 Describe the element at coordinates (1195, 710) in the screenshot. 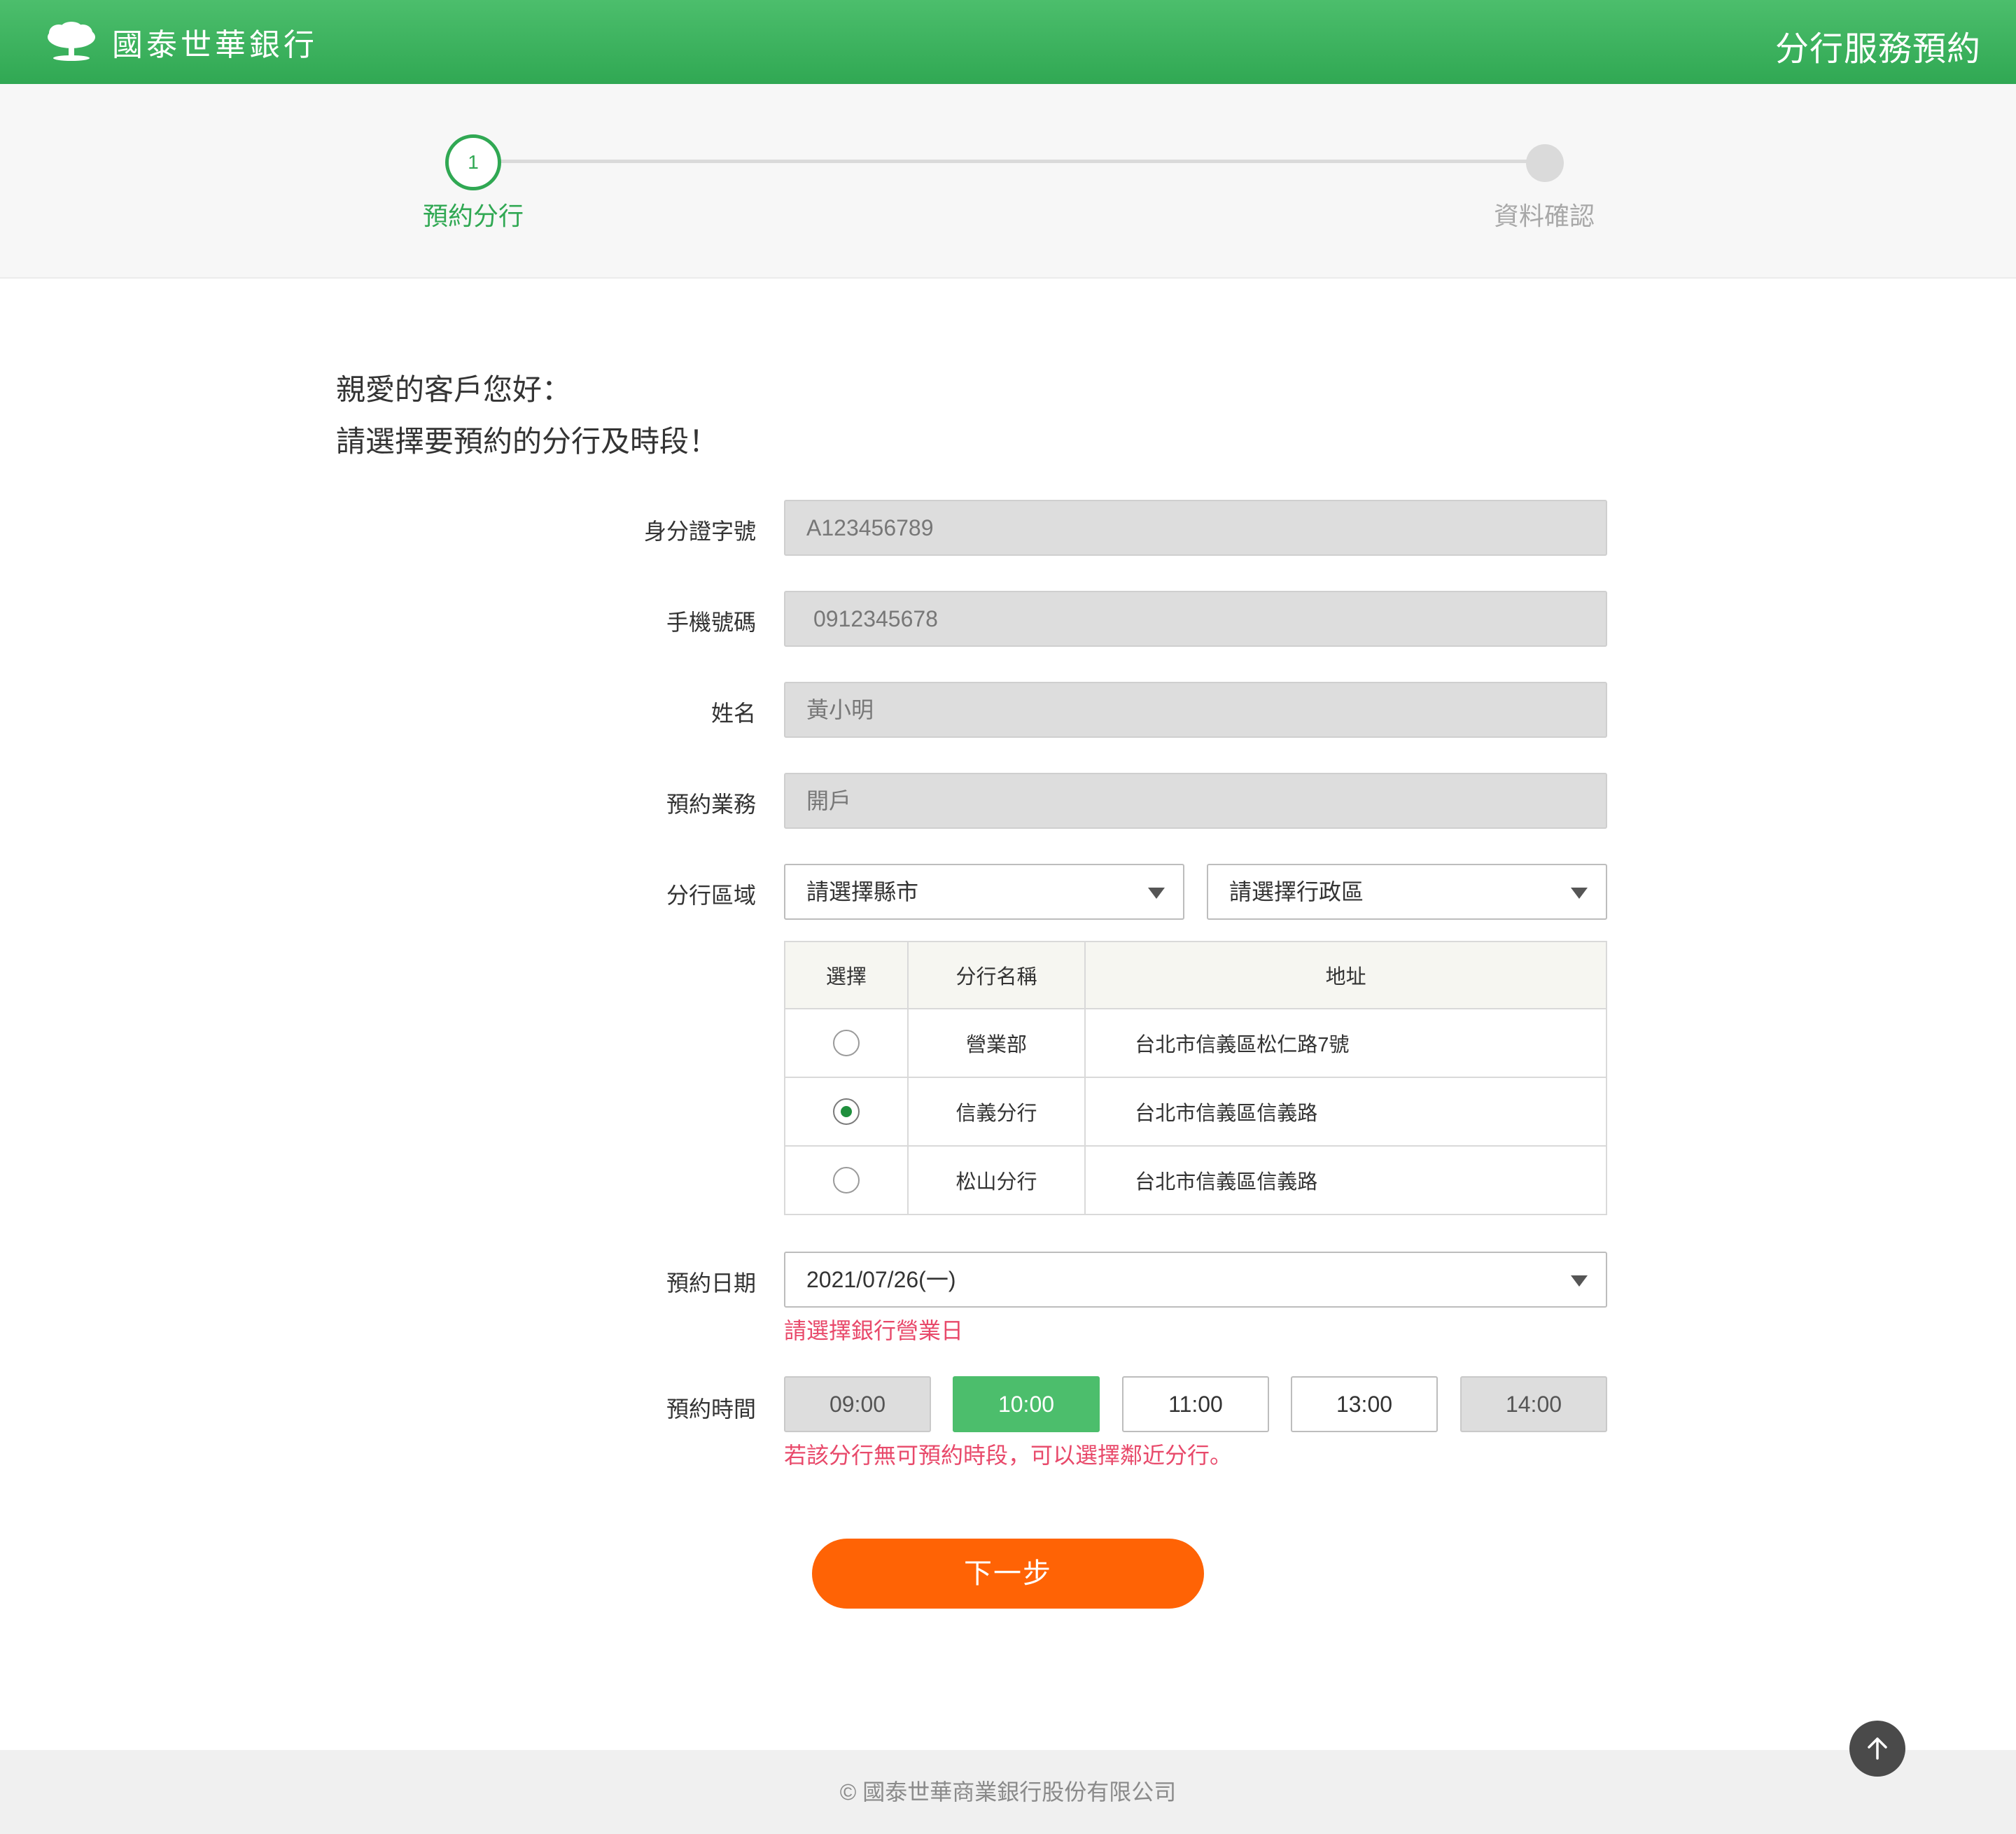

I see `name-field: 黃小明` at that location.